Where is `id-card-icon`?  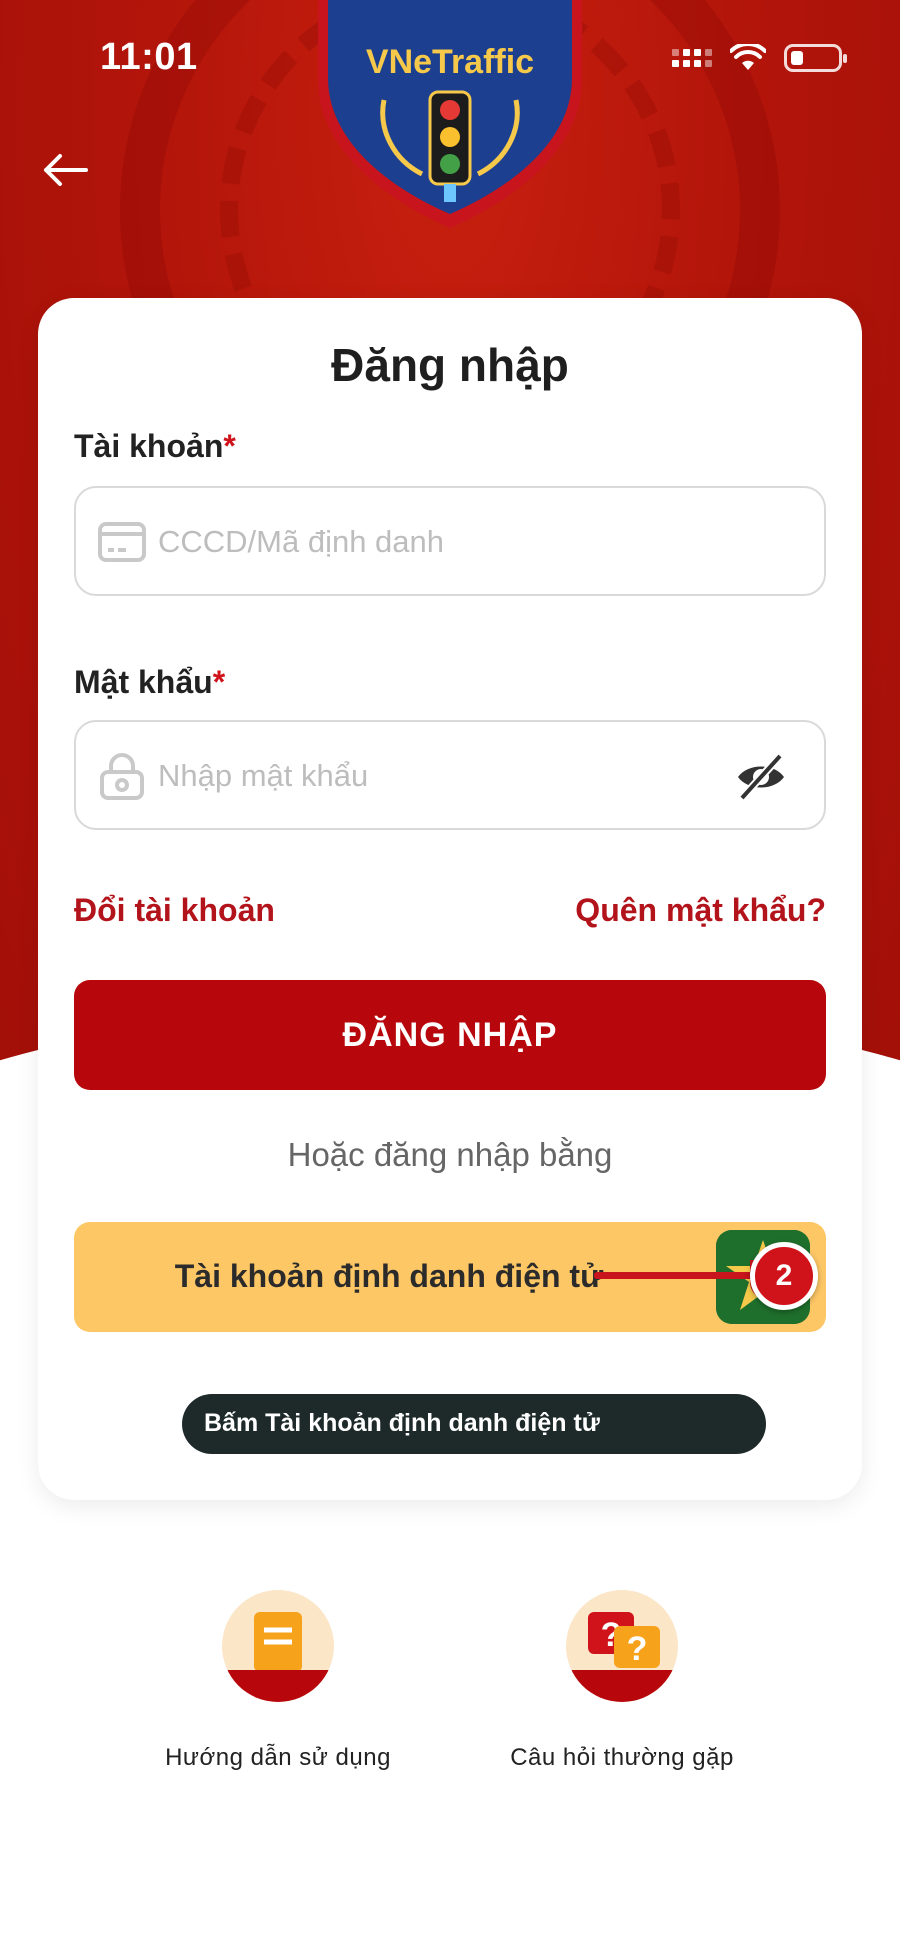 id-card-icon is located at coordinates (122, 542).